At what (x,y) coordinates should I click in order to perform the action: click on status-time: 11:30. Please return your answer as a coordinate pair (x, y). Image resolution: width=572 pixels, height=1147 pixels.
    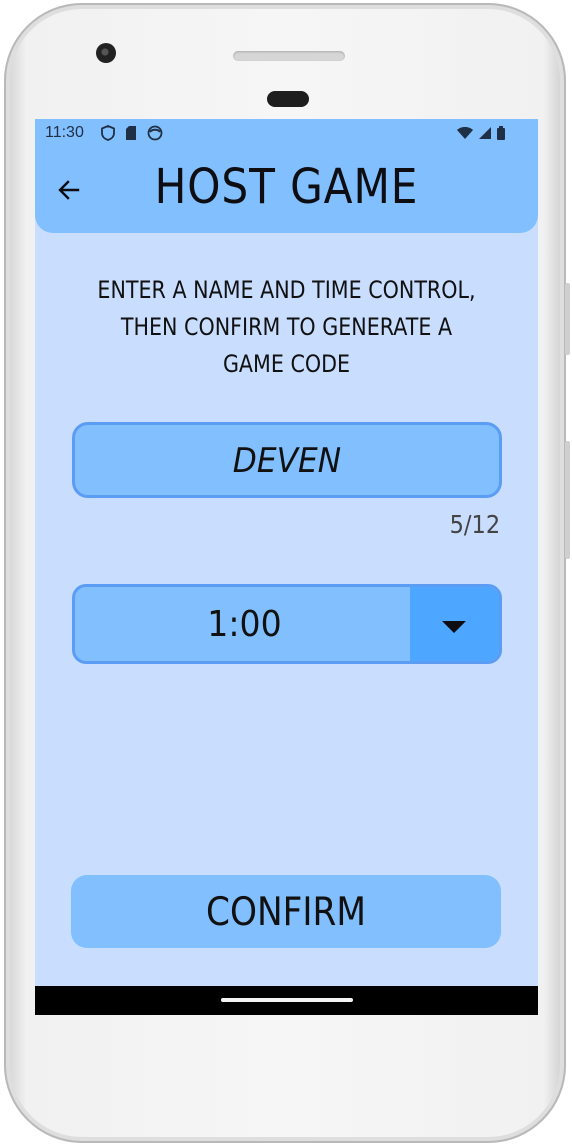
    Looking at the image, I should click on (64, 132).